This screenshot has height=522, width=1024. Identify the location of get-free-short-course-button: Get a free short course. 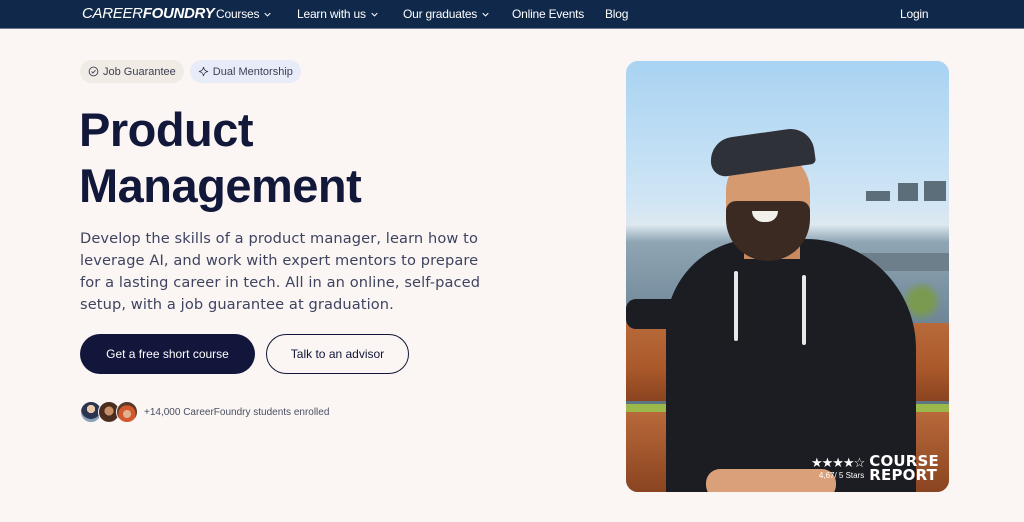
(167, 354).